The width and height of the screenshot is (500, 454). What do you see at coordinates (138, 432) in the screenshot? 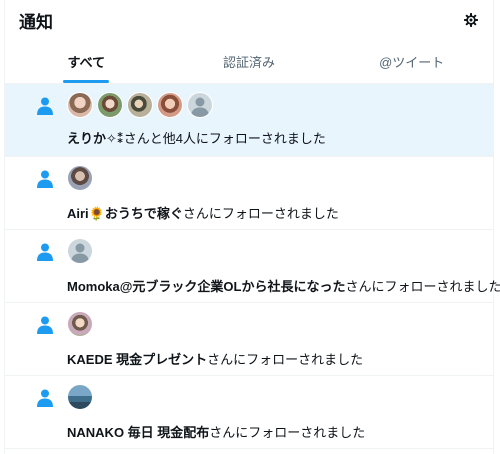
I see `user-name: NANAKO 毎日 現金配布` at bounding box center [138, 432].